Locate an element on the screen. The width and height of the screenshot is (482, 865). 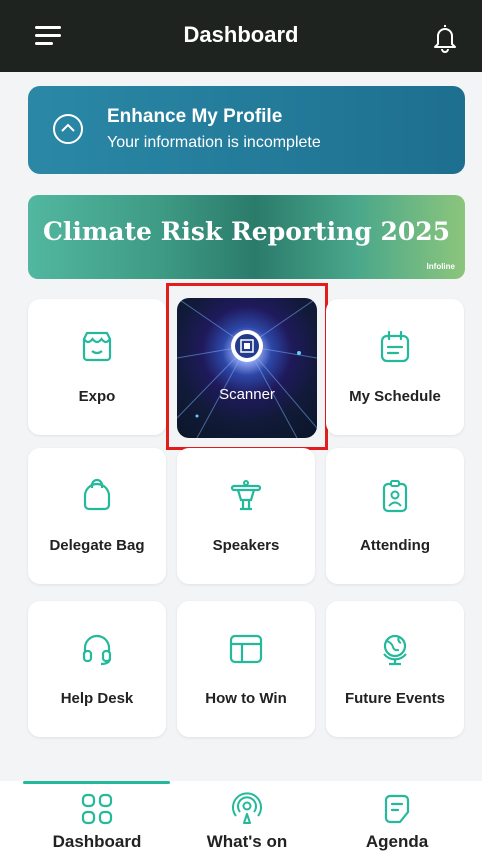
page-title: Dashboard is located at coordinates (241, 34).